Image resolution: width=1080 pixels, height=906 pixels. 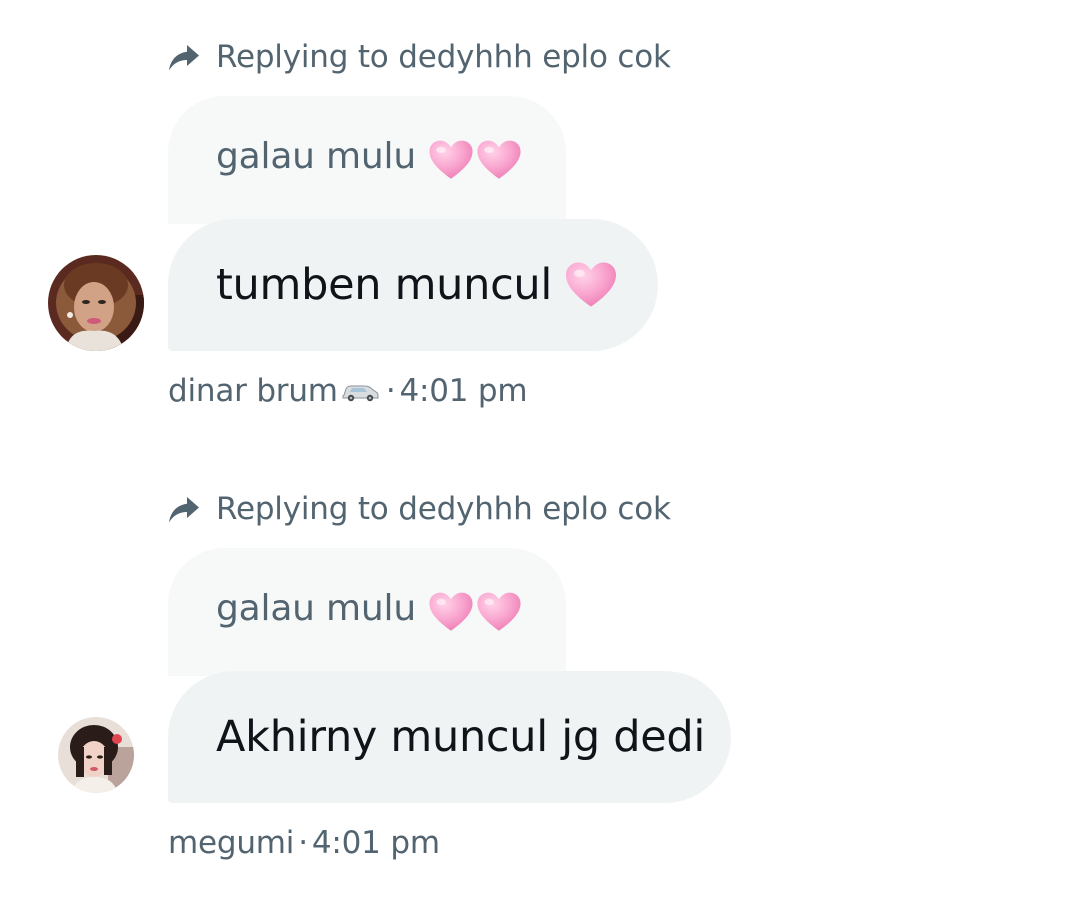 I want to click on car-icon, so click(x=360, y=391).